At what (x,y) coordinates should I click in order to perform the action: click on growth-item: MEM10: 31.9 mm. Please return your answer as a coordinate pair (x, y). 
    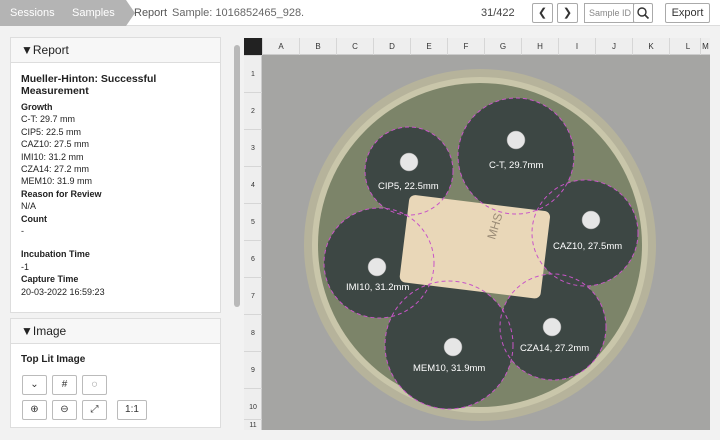
    Looking at the image, I should click on (57, 181).